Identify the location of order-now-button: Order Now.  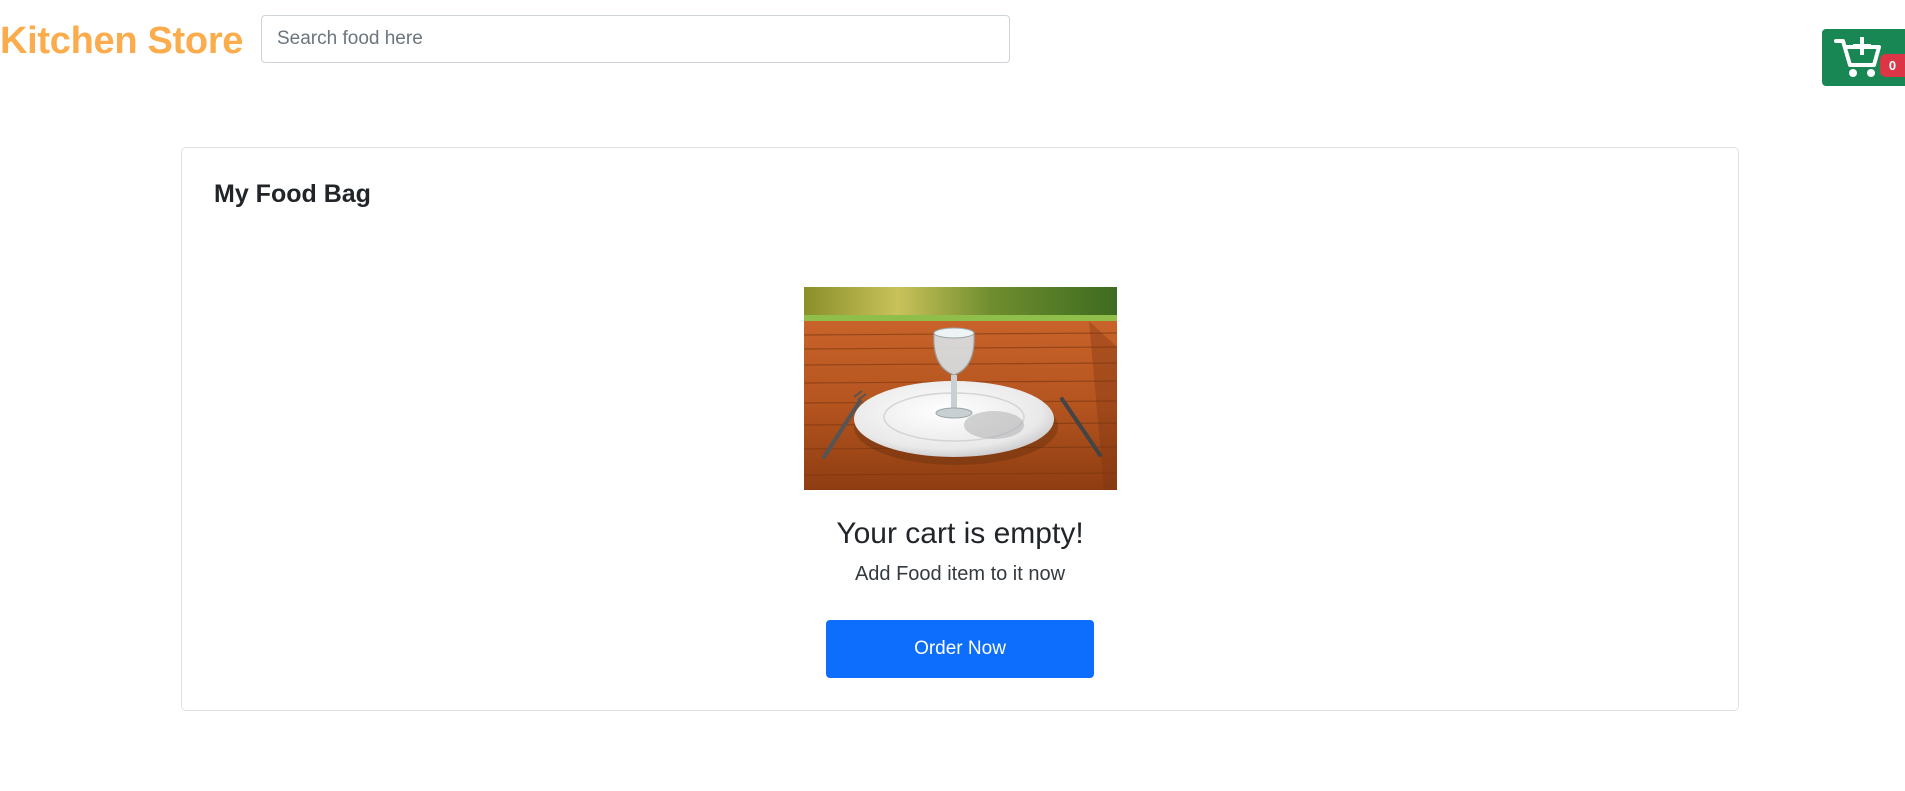
(960, 649).